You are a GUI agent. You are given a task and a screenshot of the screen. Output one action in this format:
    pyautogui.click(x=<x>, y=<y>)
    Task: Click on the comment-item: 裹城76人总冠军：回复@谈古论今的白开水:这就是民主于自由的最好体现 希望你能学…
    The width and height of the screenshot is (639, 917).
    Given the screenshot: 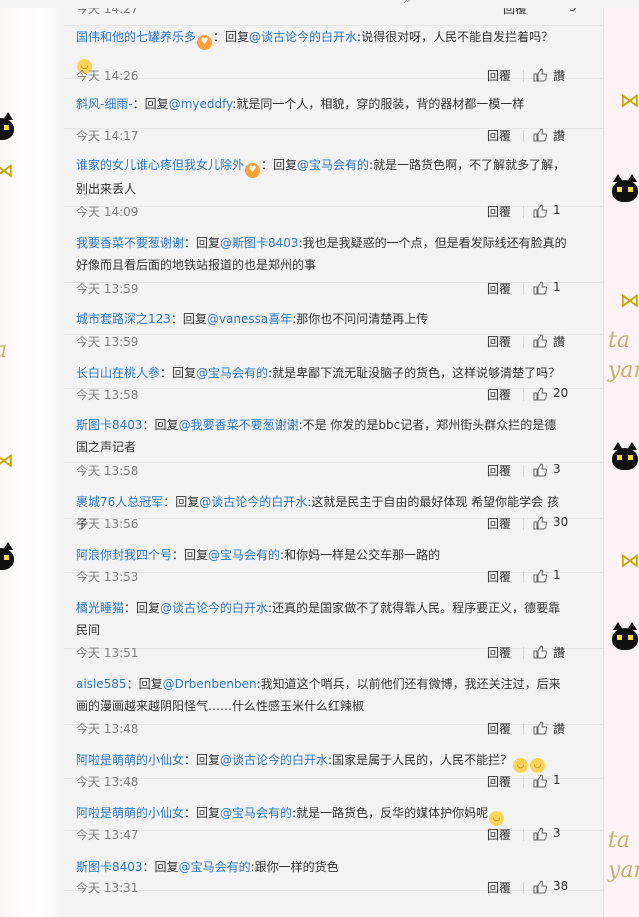 What is the action you would take?
    pyautogui.click(x=333, y=497)
    